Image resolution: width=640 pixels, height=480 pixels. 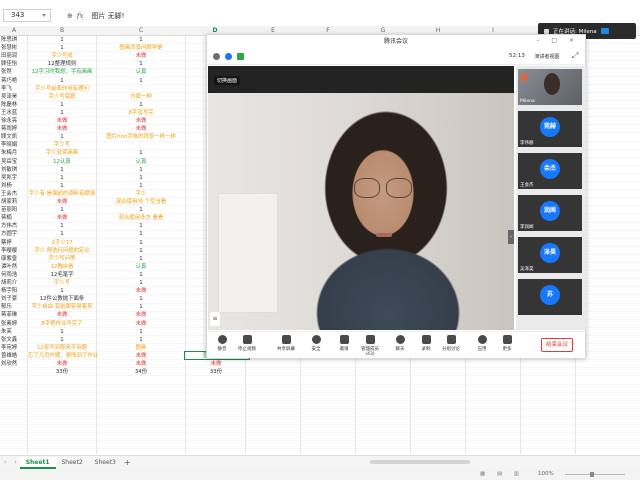 I want to click on cell-a: 蒋楠, so click(x=14, y=218).